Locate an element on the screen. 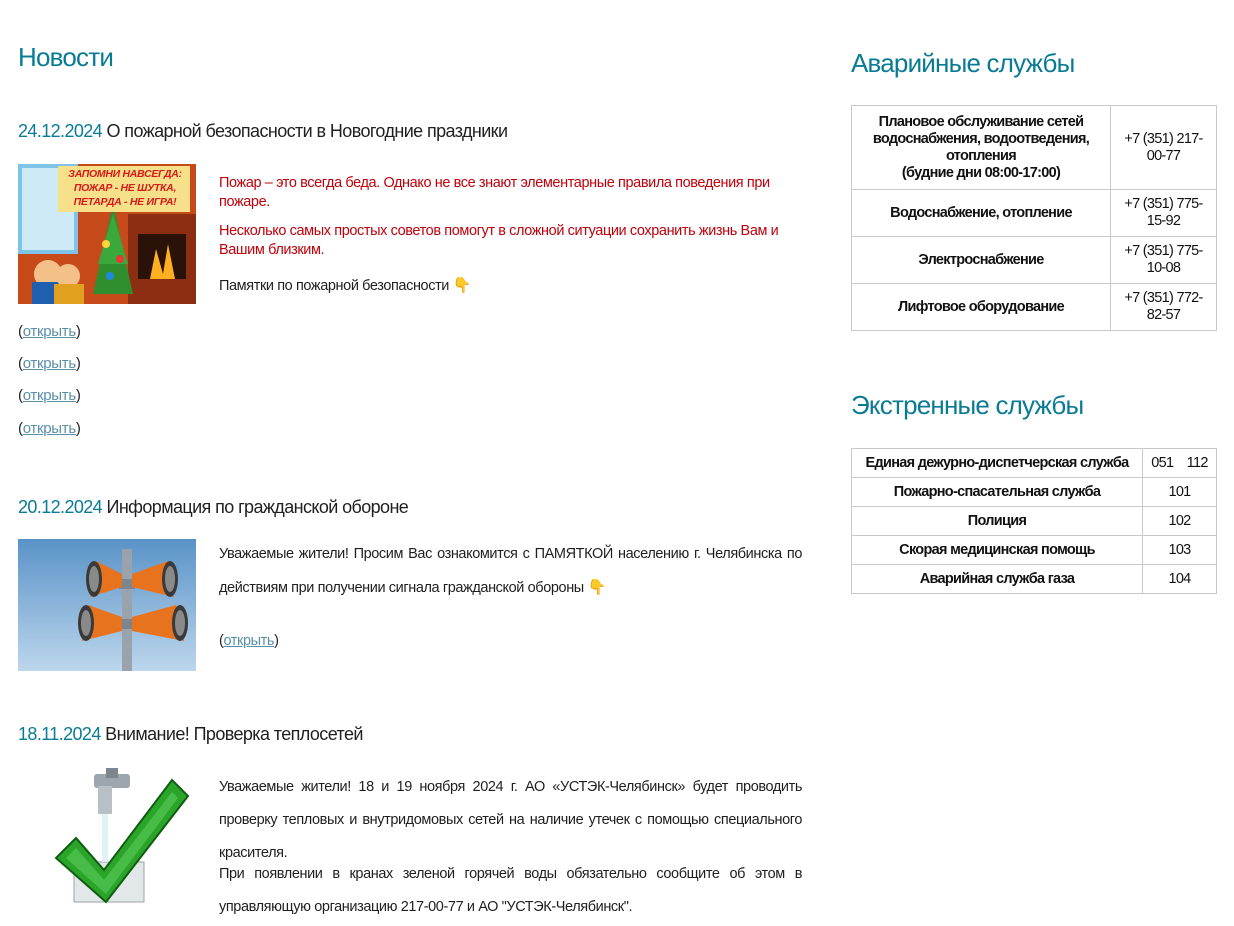 Image resolution: width=1234 pixels, height=926 pixels. open-link-5: открыть is located at coordinates (248, 641).